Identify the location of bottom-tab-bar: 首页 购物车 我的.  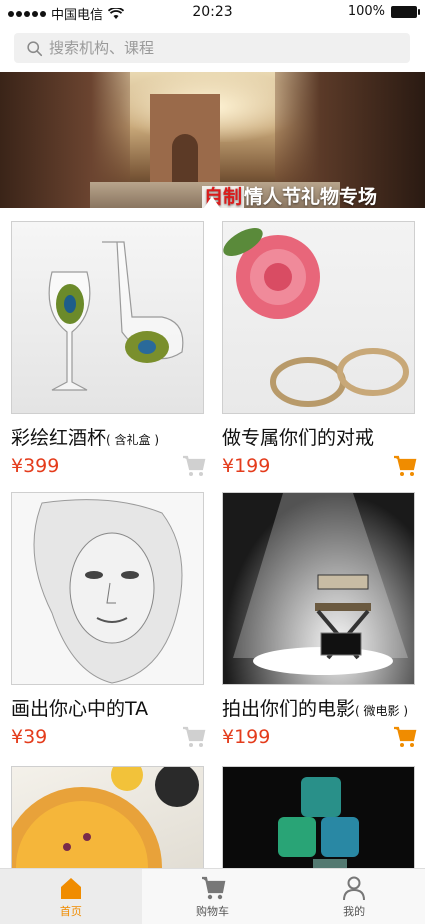
(212, 896).